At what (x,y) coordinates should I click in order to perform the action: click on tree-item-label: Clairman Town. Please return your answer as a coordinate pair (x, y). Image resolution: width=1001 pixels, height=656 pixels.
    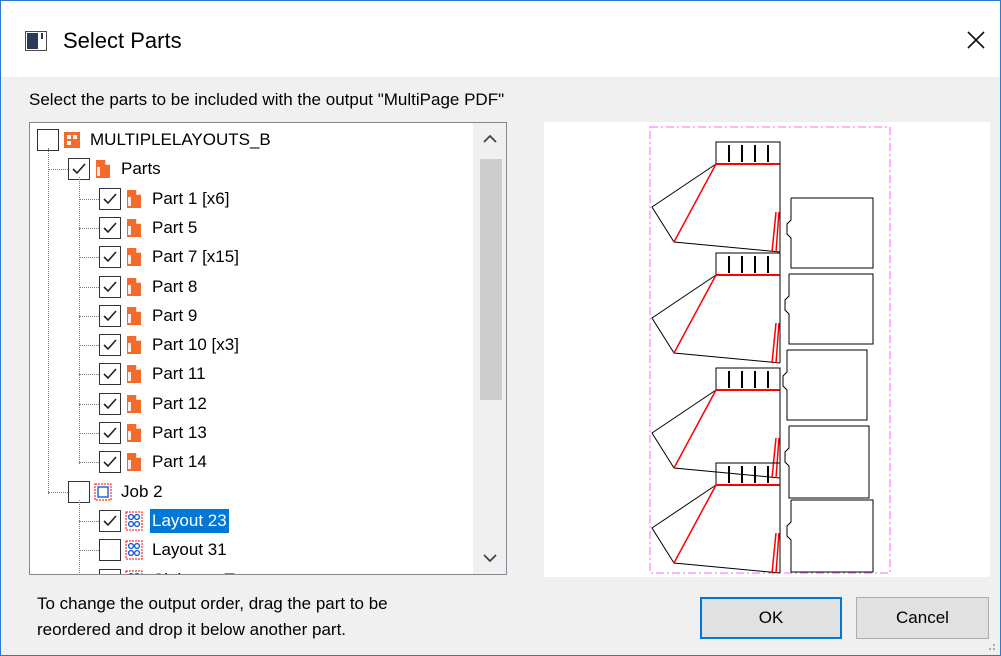
    Looking at the image, I should click on (208, 571).